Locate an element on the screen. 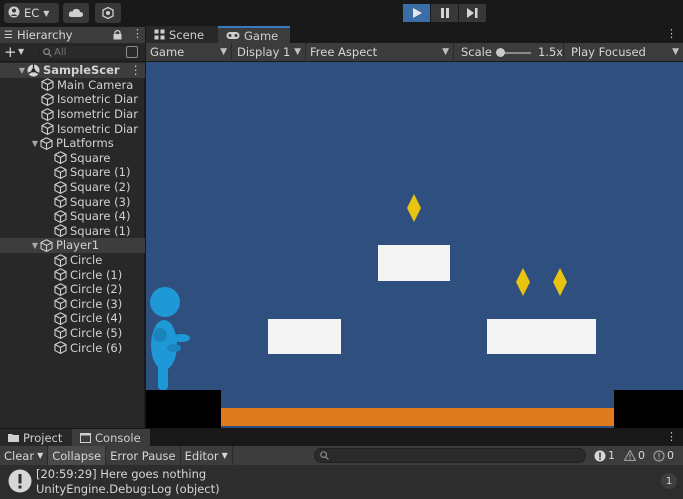  error-count-toggle: 0 is located at coordinates (663, 455).